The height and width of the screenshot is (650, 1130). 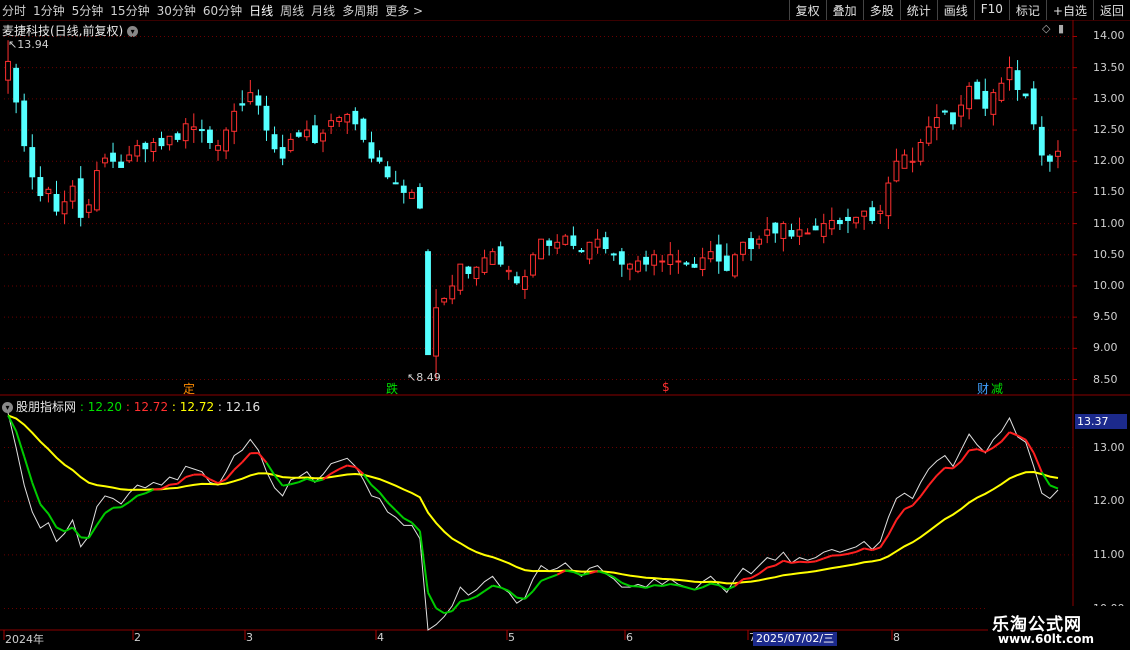 I want to click on candle-mode-icon: ▮, so click(x=1061, y=28).